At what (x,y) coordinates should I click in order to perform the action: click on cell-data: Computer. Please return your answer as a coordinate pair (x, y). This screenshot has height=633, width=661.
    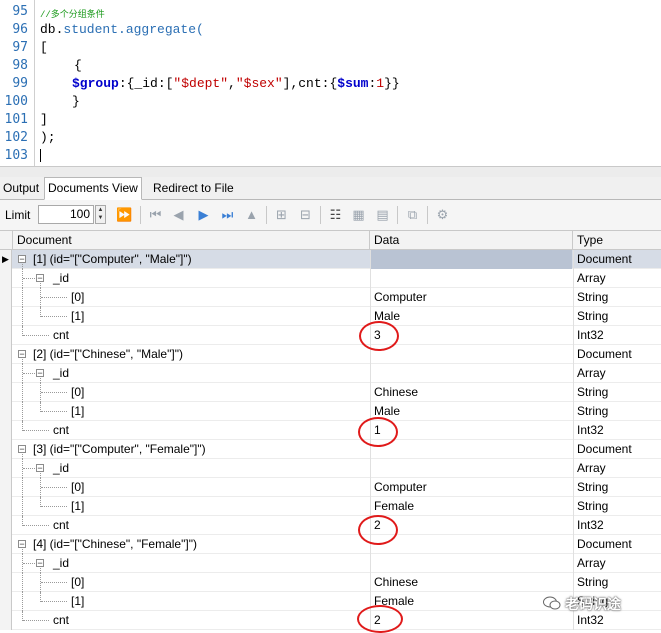
    Looking at the image, I should click on (471, 487).